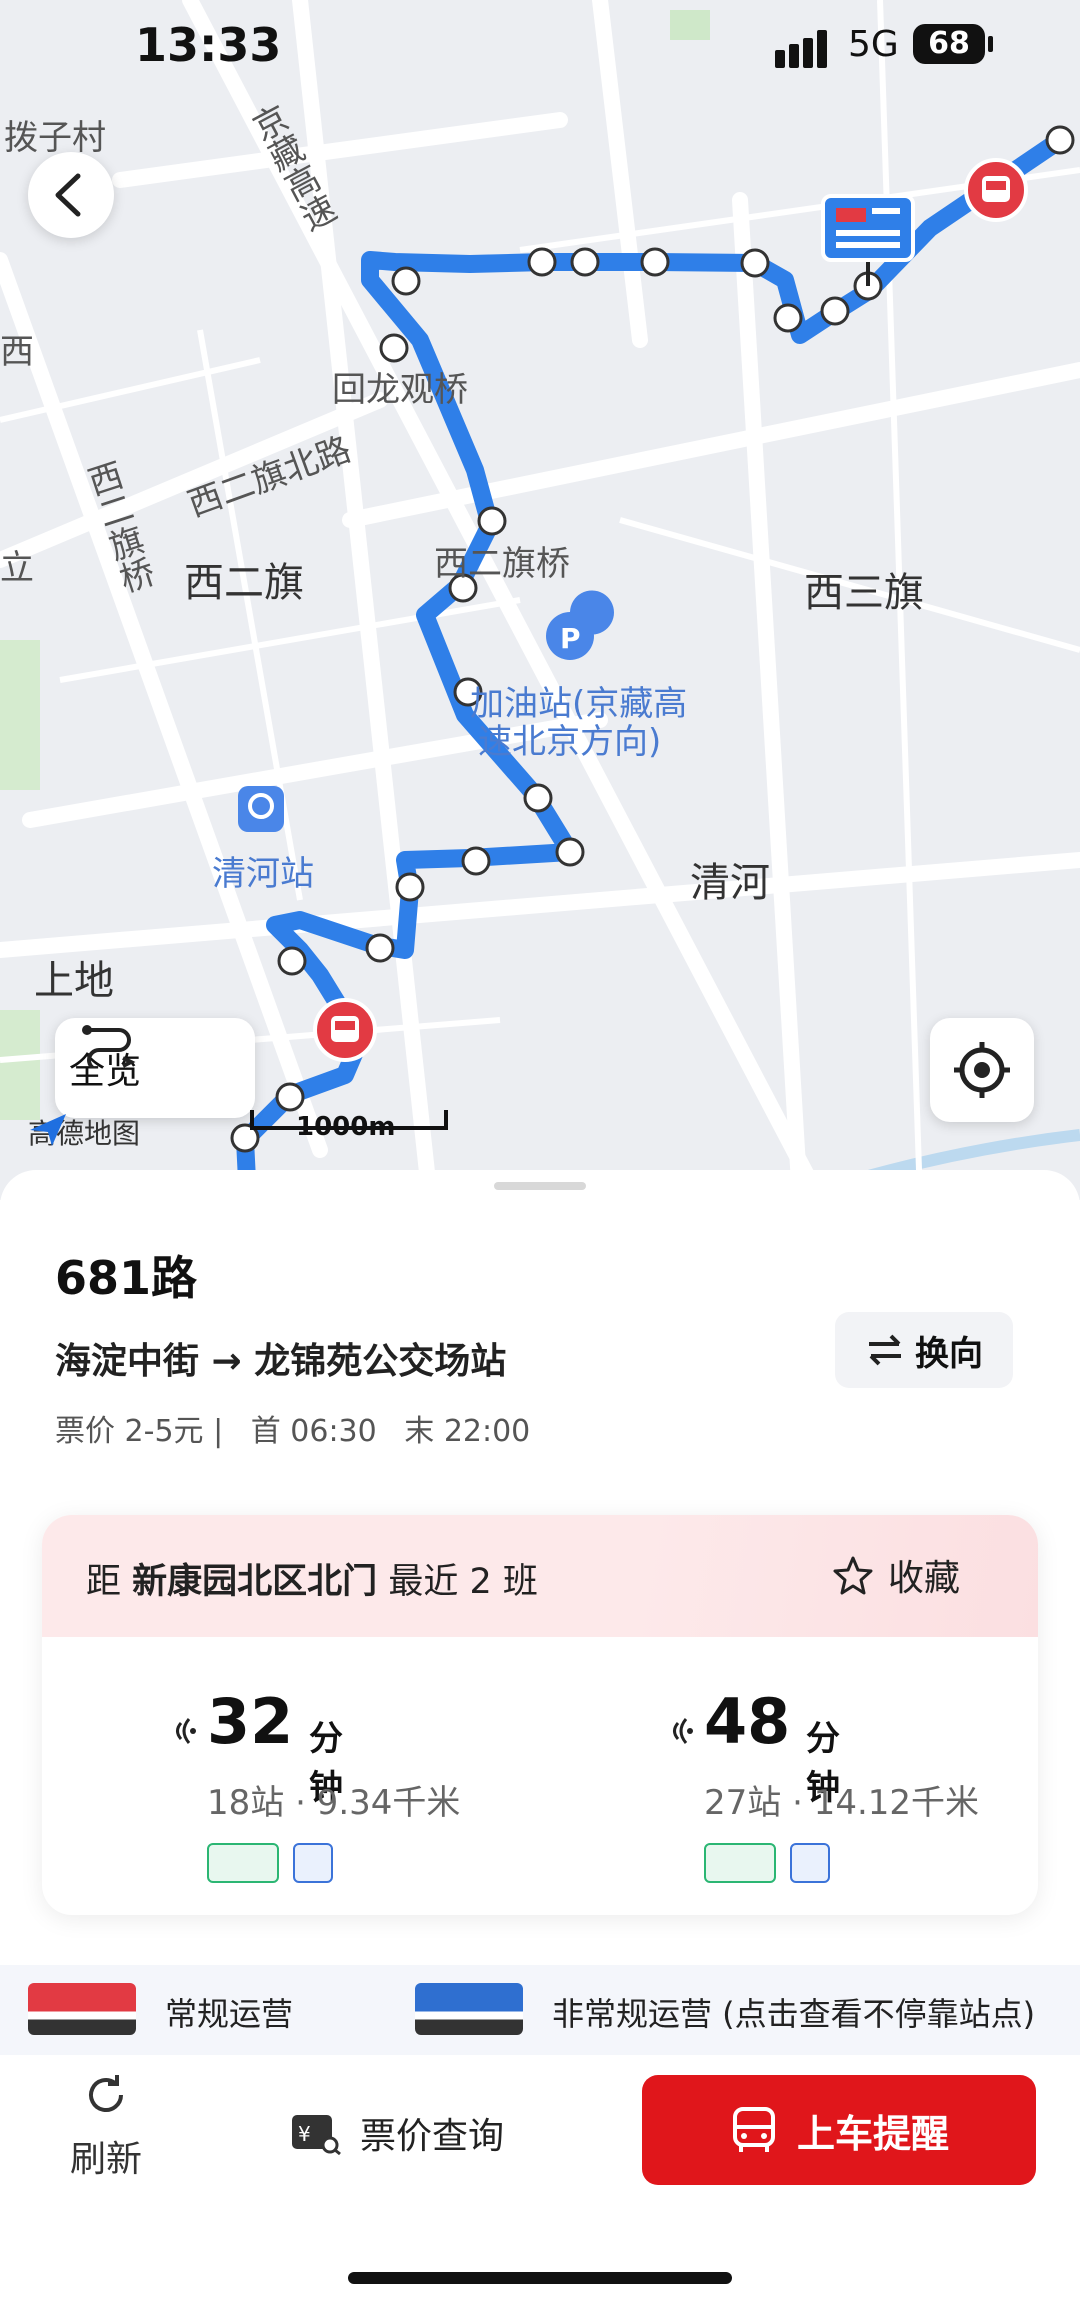 The width and height of the screenshot is (1080, 2308). Describe the element at coordinates (924, 1578) in the screenshot. I see `favorite-label: 收藏` at that location.